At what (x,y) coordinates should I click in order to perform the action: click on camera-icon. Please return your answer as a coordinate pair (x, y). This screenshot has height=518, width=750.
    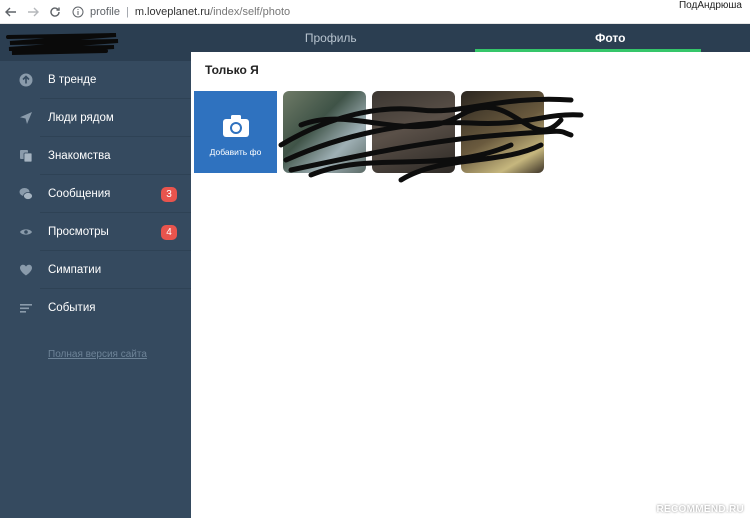
    Looking at the image, I should click on (235, 125).